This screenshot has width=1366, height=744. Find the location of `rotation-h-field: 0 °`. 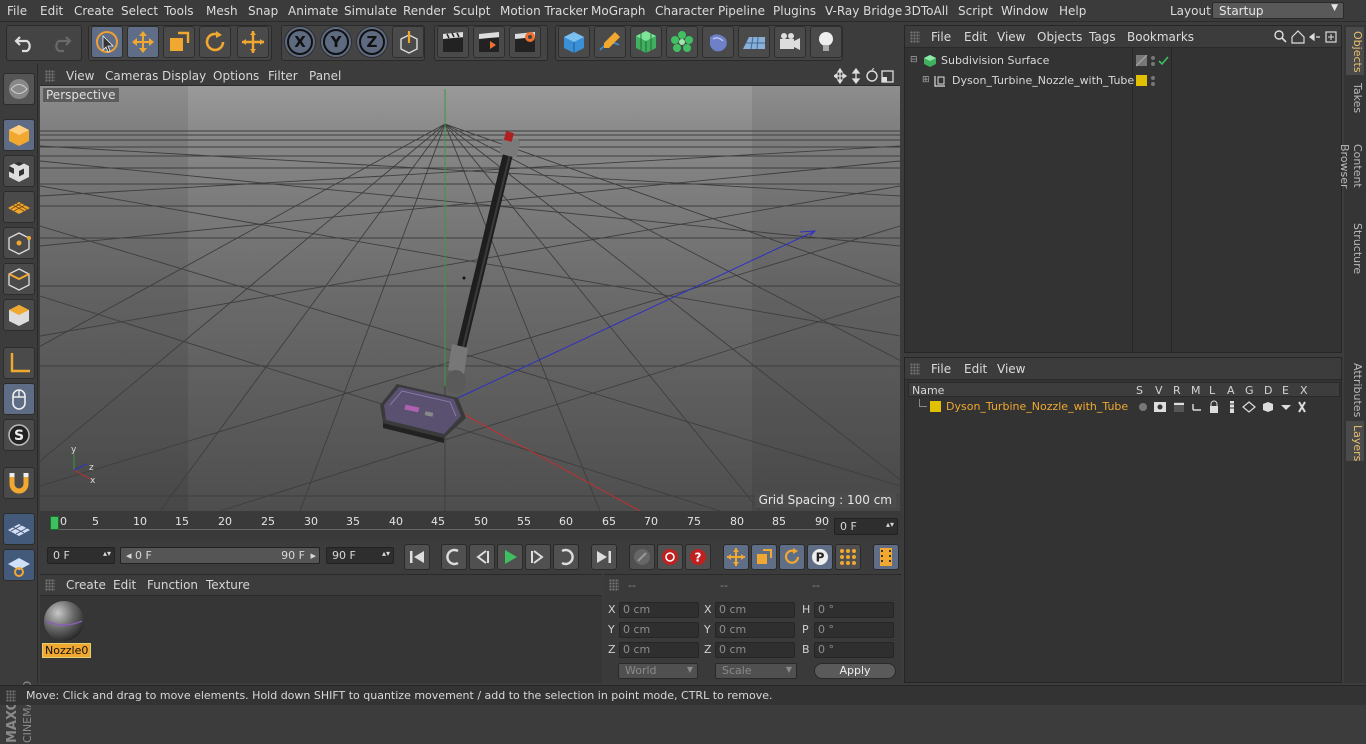

rotation-h-field: 0 ° is located at coordinates (854, 610).